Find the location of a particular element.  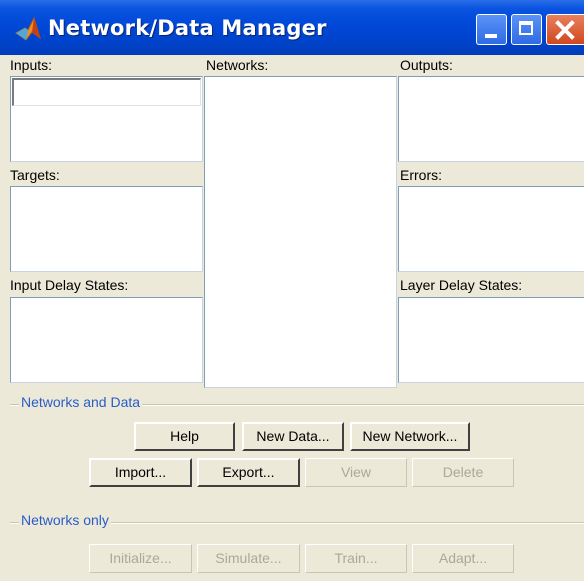

inputs-label: Inputs: is located at coordinates (31, 65).